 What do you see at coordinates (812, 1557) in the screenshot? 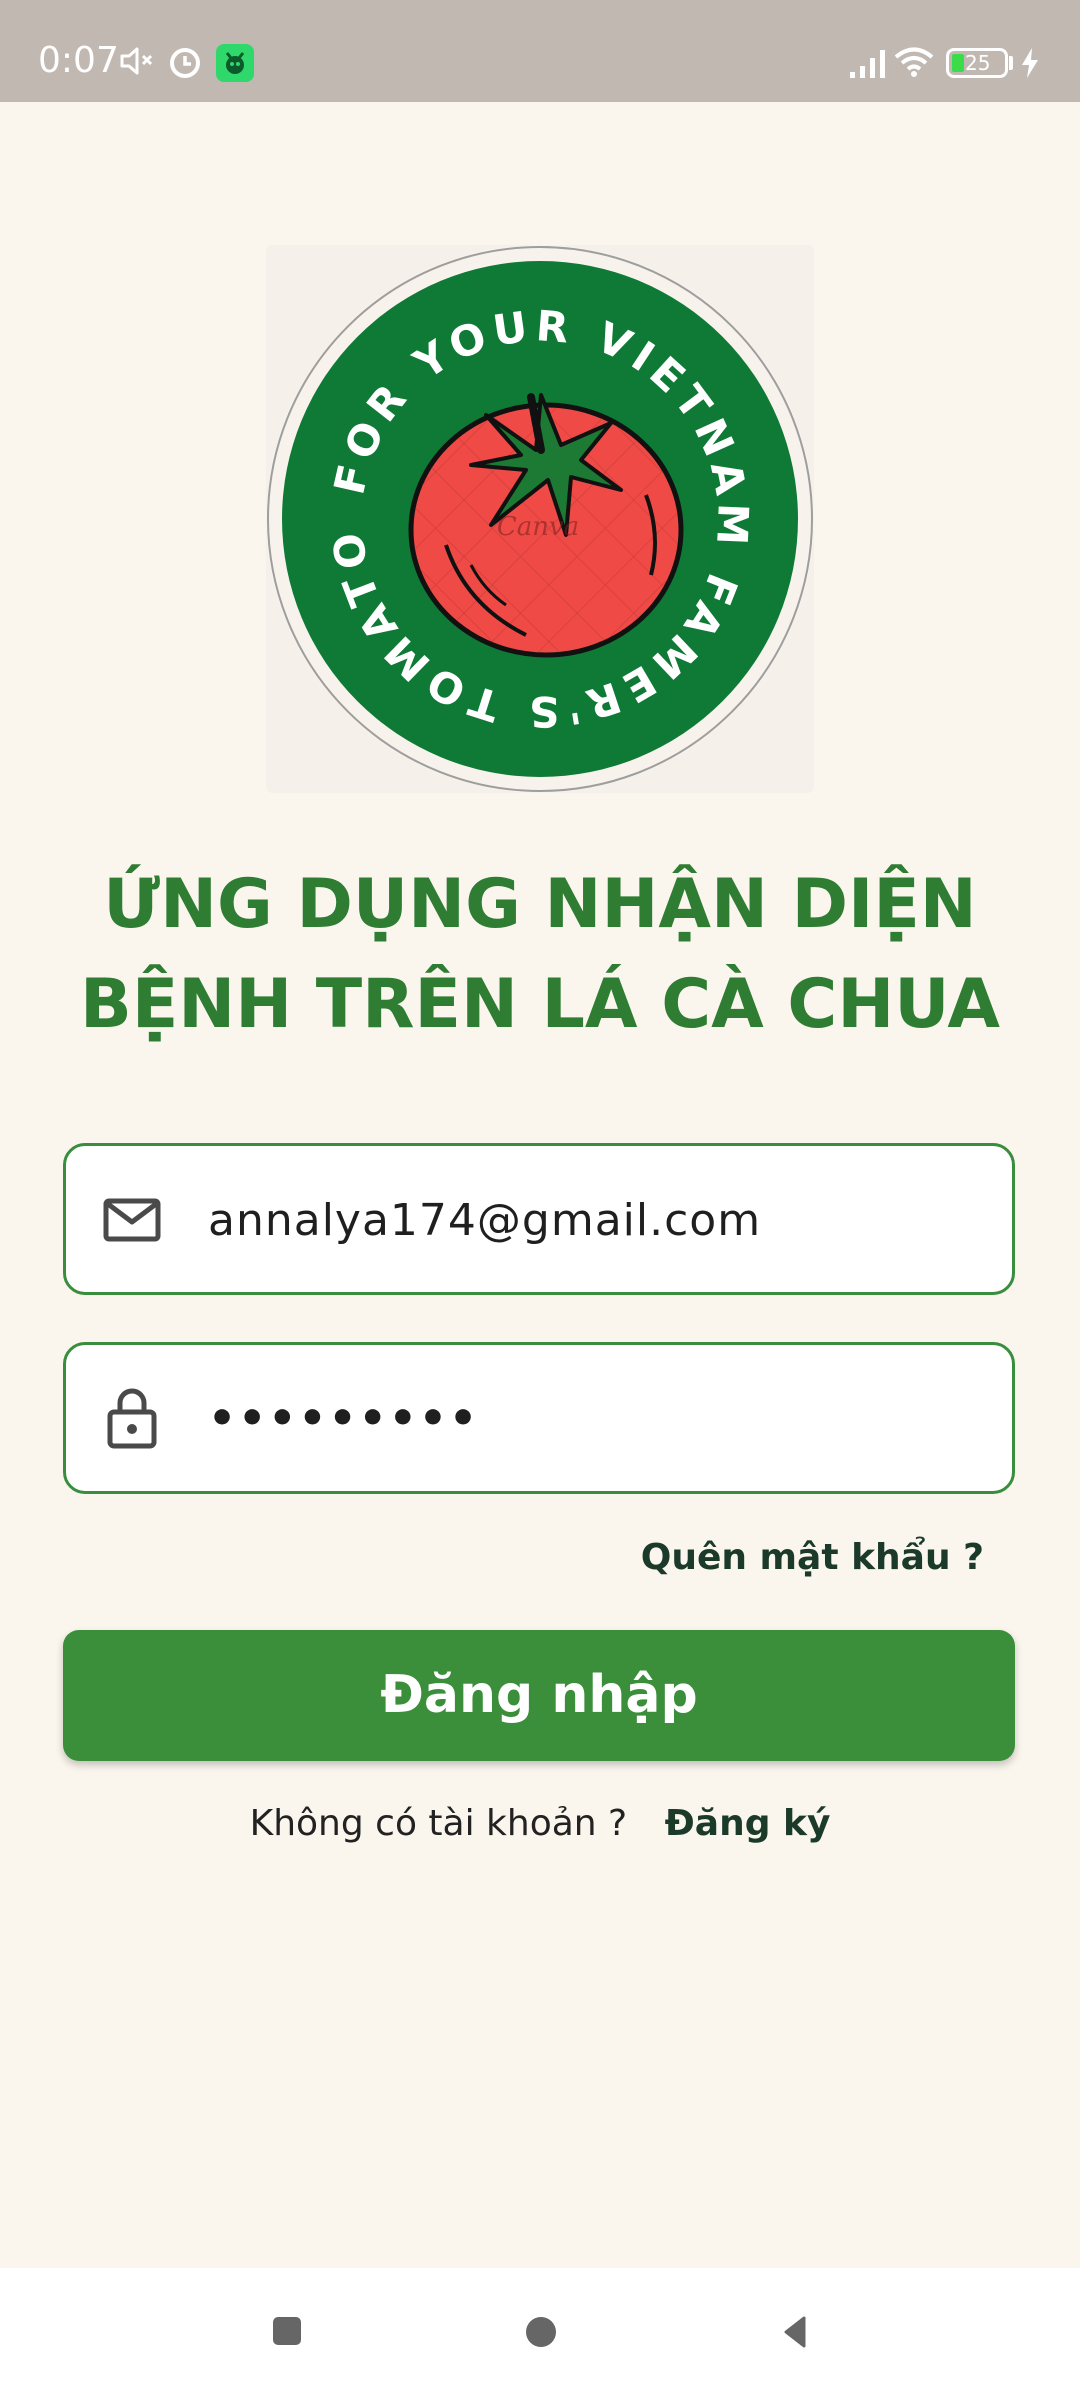
I see `forgot-password-link: Quên mật khẩu ?` at bounding box center [812, 1557].